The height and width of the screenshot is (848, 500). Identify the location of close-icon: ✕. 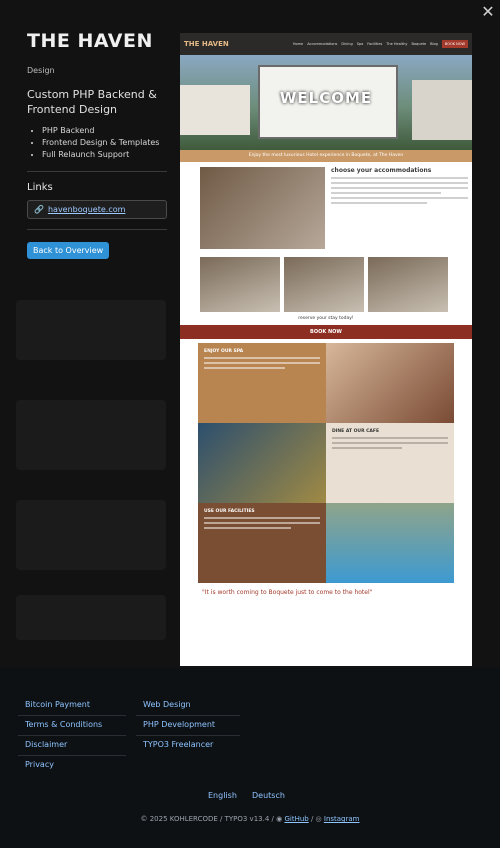
(488, 12).